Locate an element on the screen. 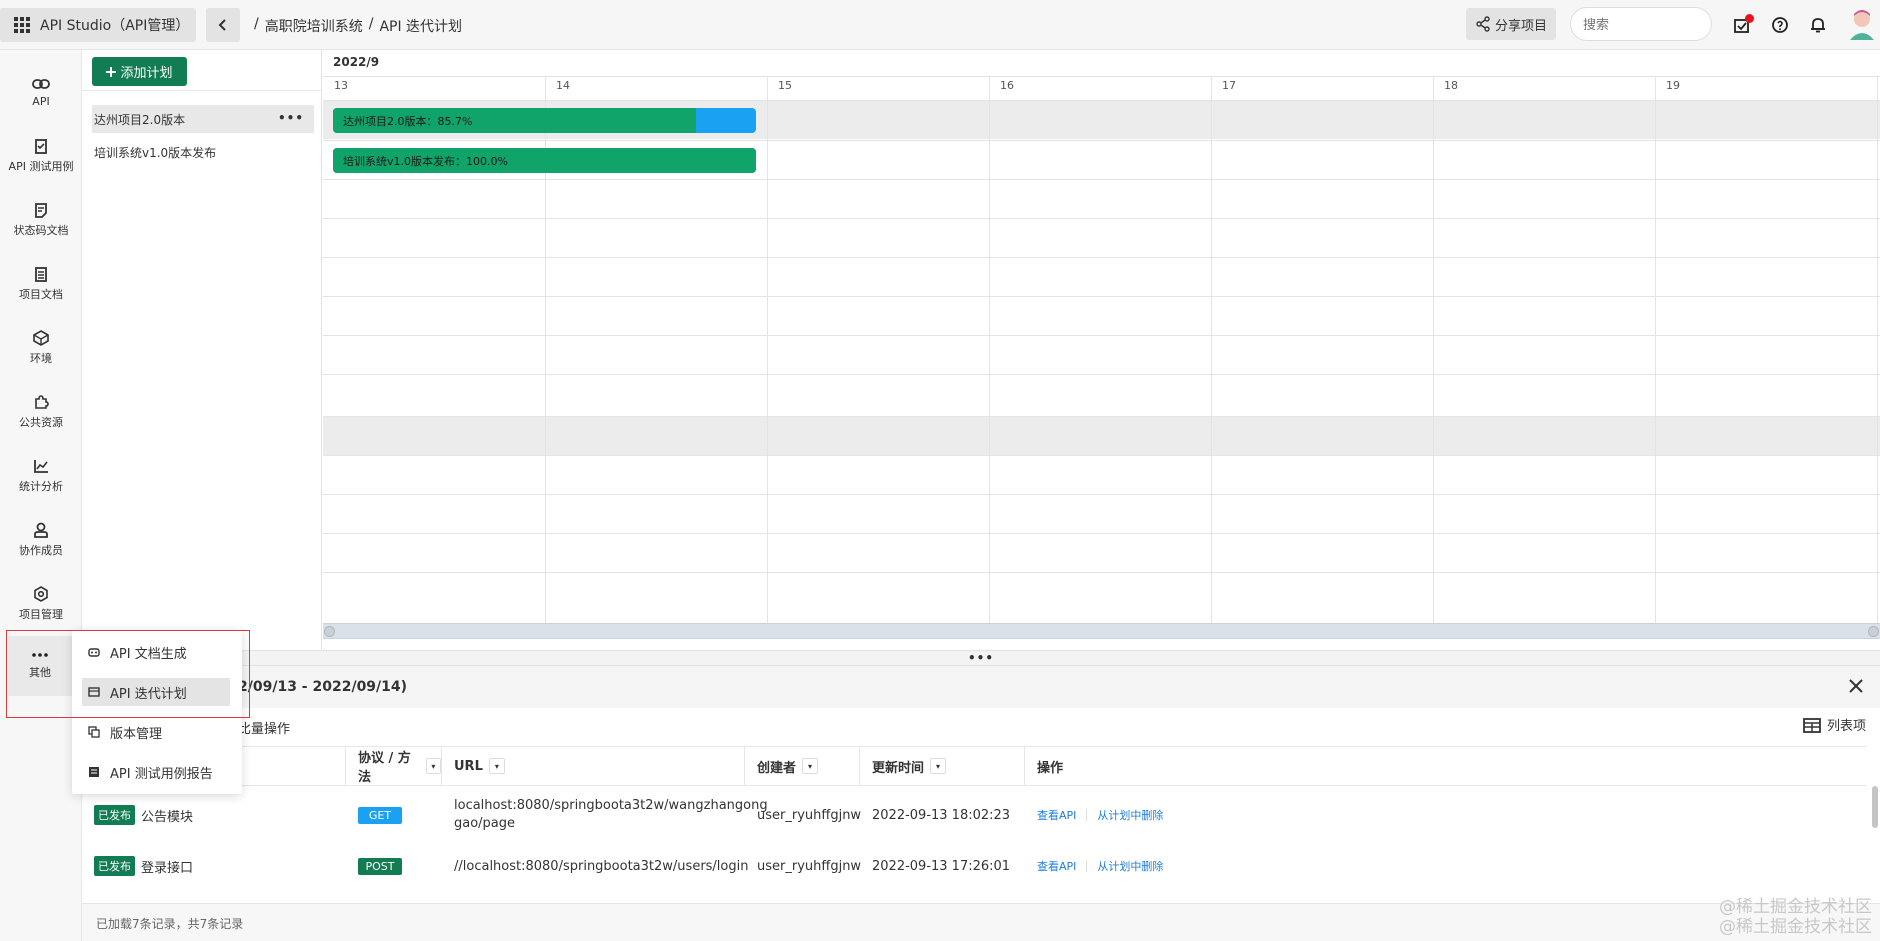  breadcrumb: / 高职院培训系统 / API 迭代计划 is located at coordinates (358, 26).